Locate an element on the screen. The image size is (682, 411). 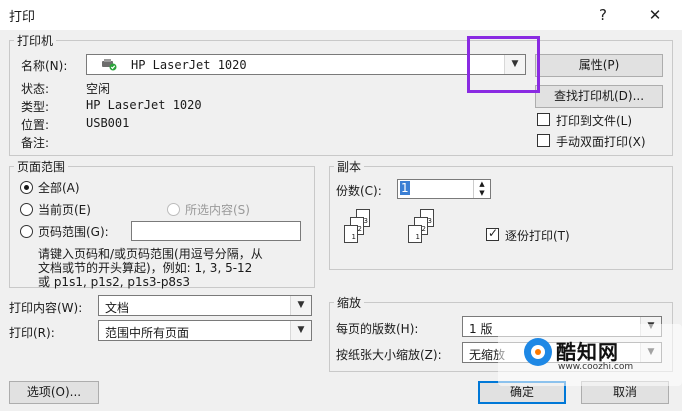
status-label: 状态: is located at coordinates (35, 89).